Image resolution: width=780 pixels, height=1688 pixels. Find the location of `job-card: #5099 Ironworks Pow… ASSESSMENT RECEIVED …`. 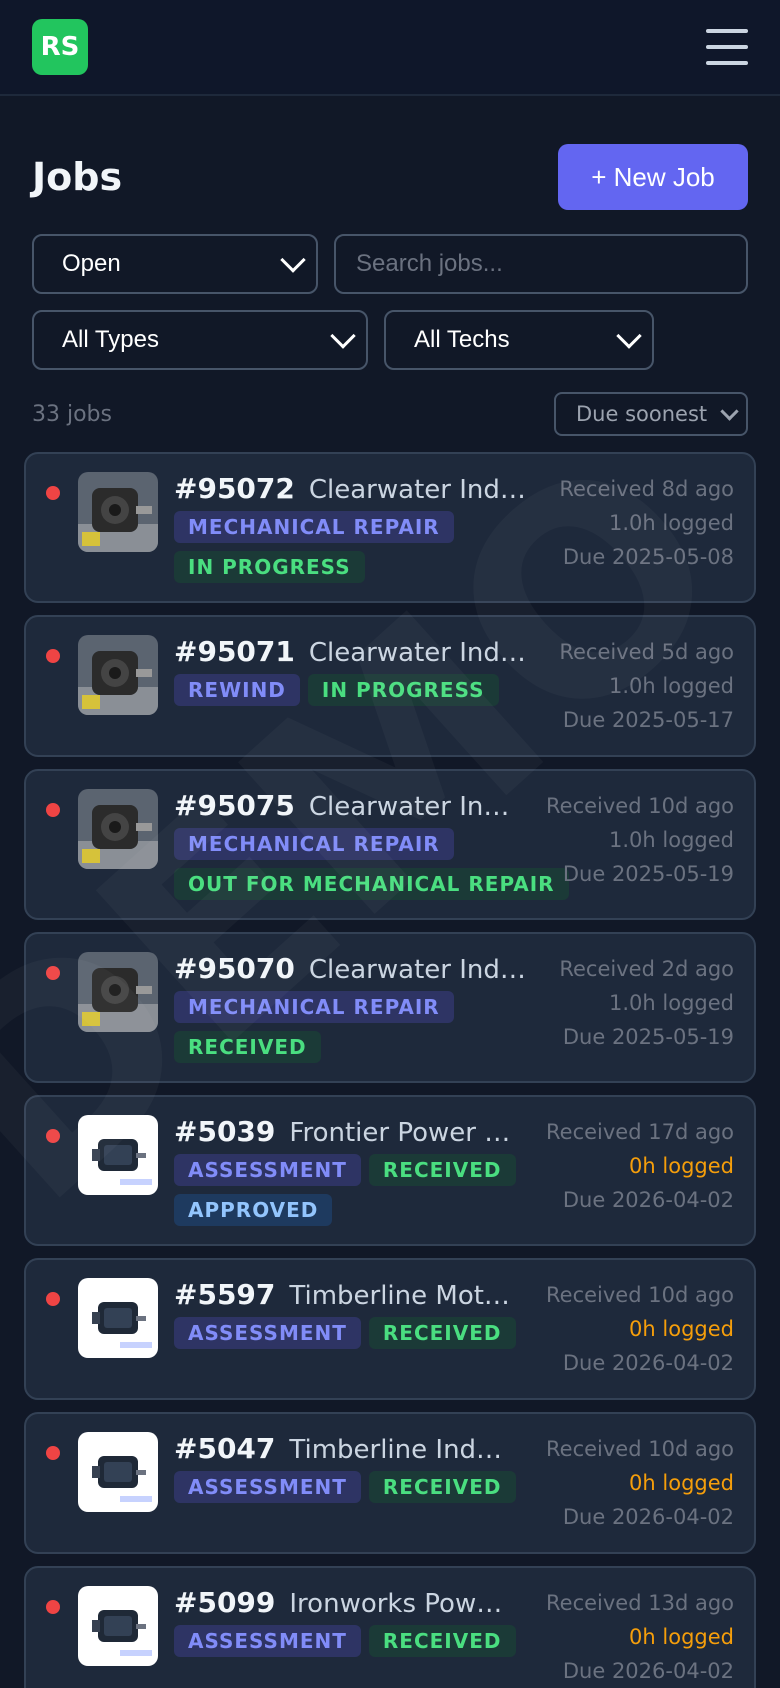

job-card: #5099 Ironworks Pow… ASSESSMENT RECEIVED … is located at coordinates (390, 1627).